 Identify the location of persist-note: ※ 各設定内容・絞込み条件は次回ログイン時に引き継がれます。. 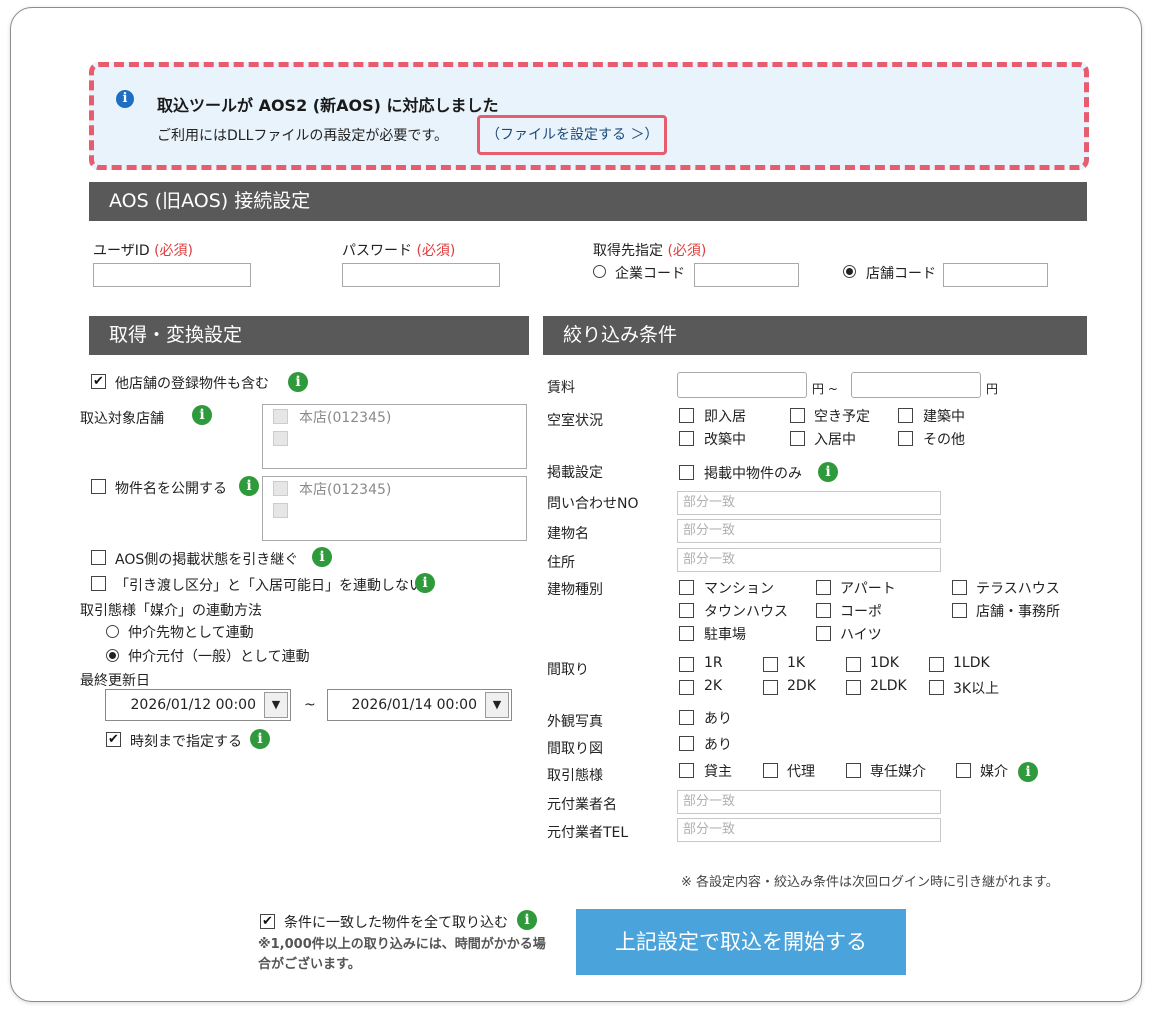
(870, 882).